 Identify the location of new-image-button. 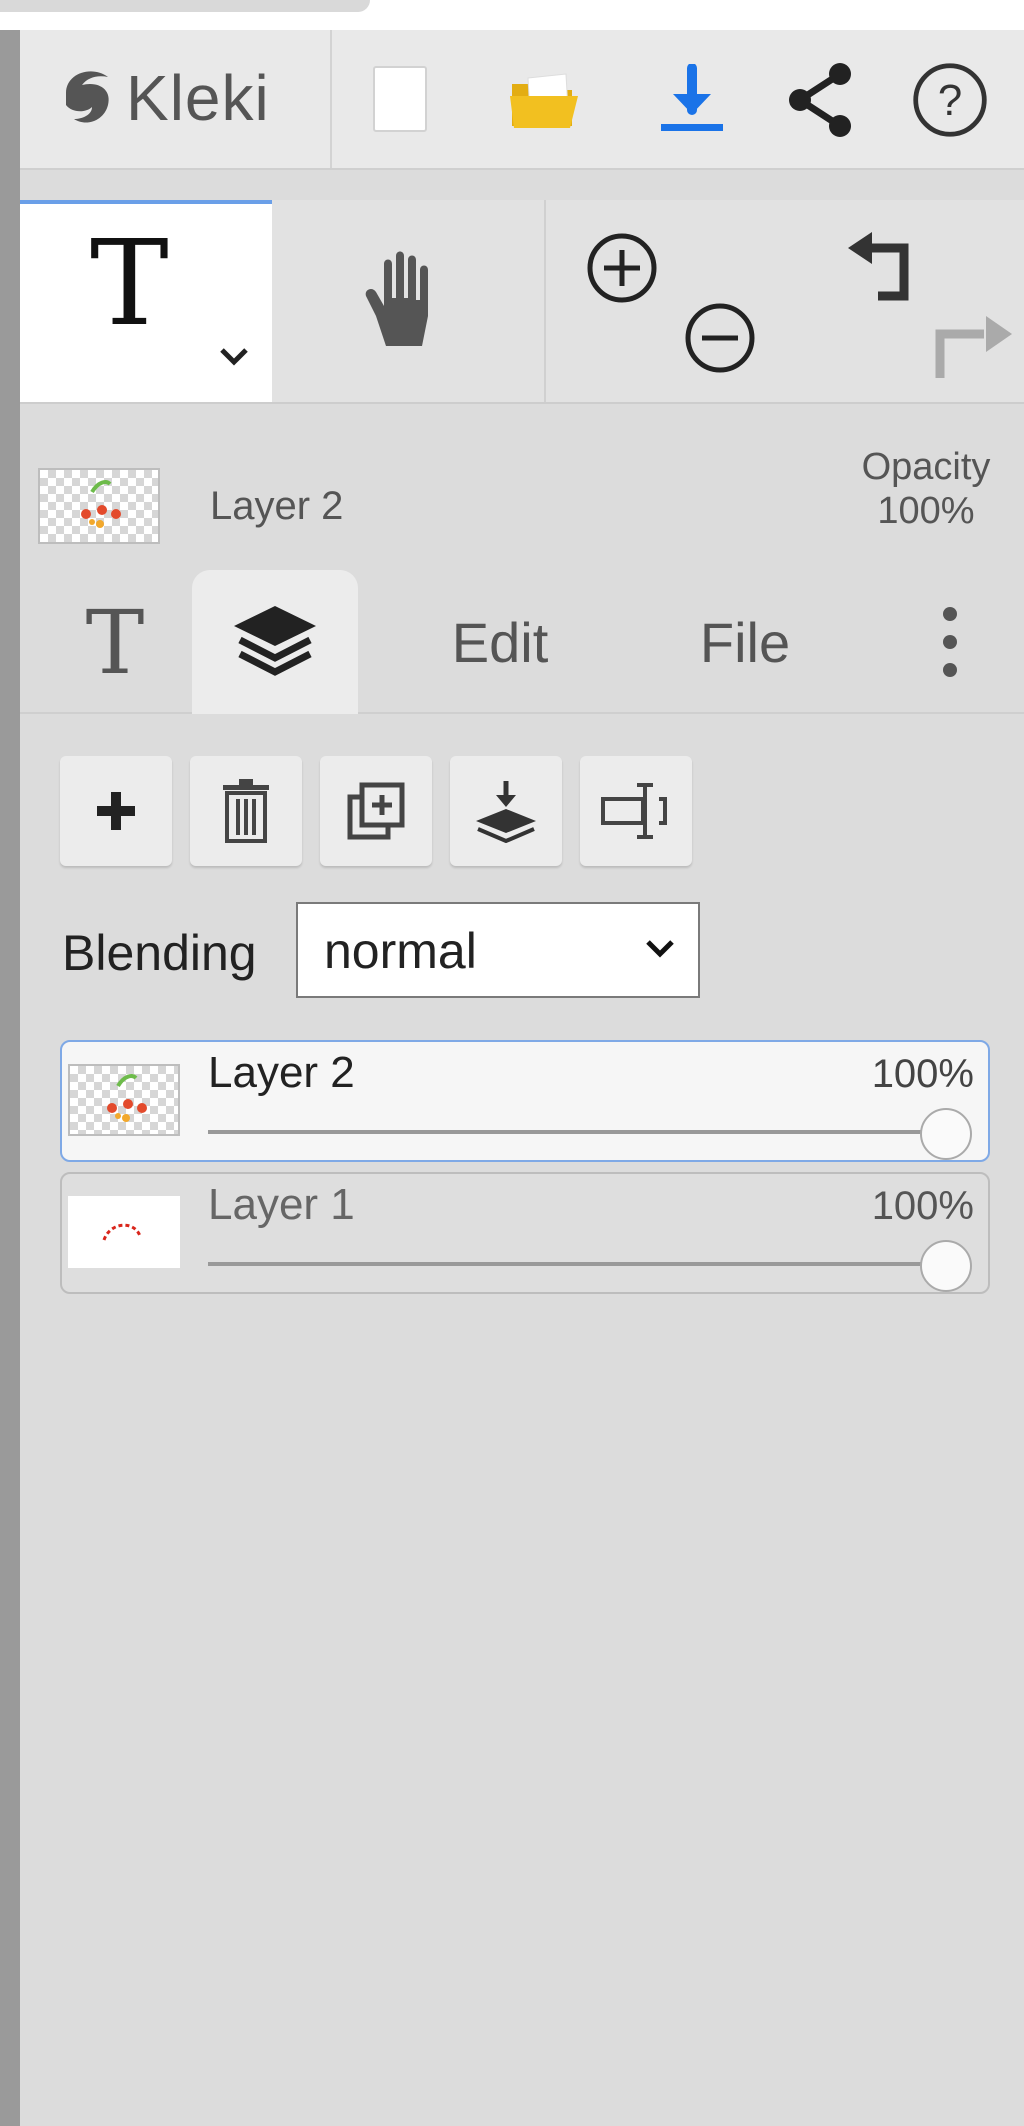
(400, 100).